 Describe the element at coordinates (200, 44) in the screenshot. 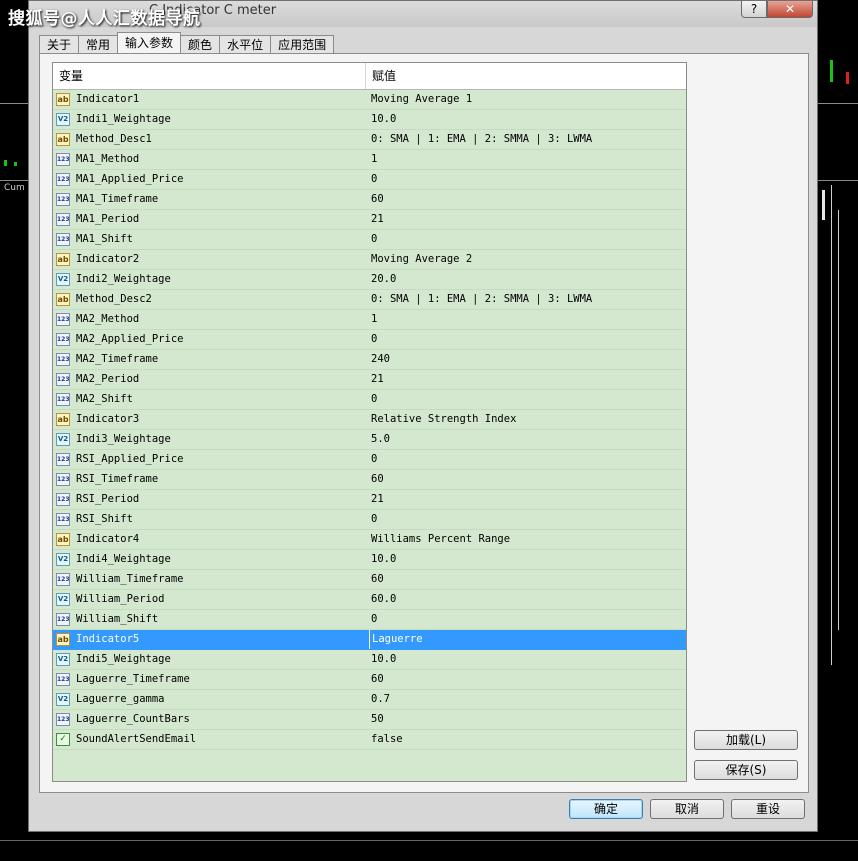

I see `tab-colors: 颜色` at that location.